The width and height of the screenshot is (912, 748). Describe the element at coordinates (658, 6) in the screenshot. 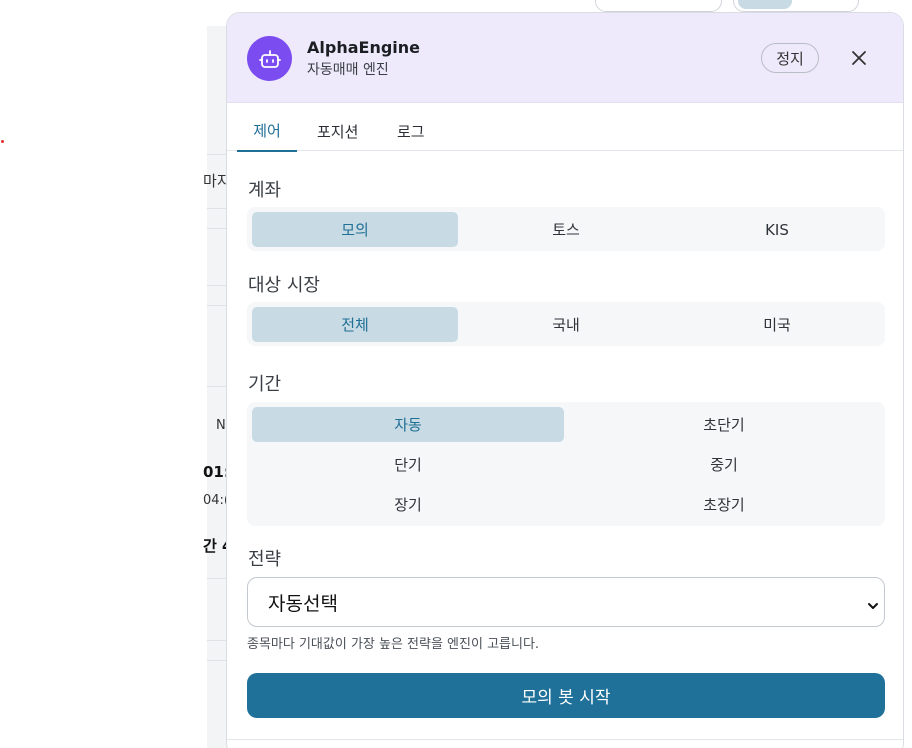

I see `background-top-button` at that location.